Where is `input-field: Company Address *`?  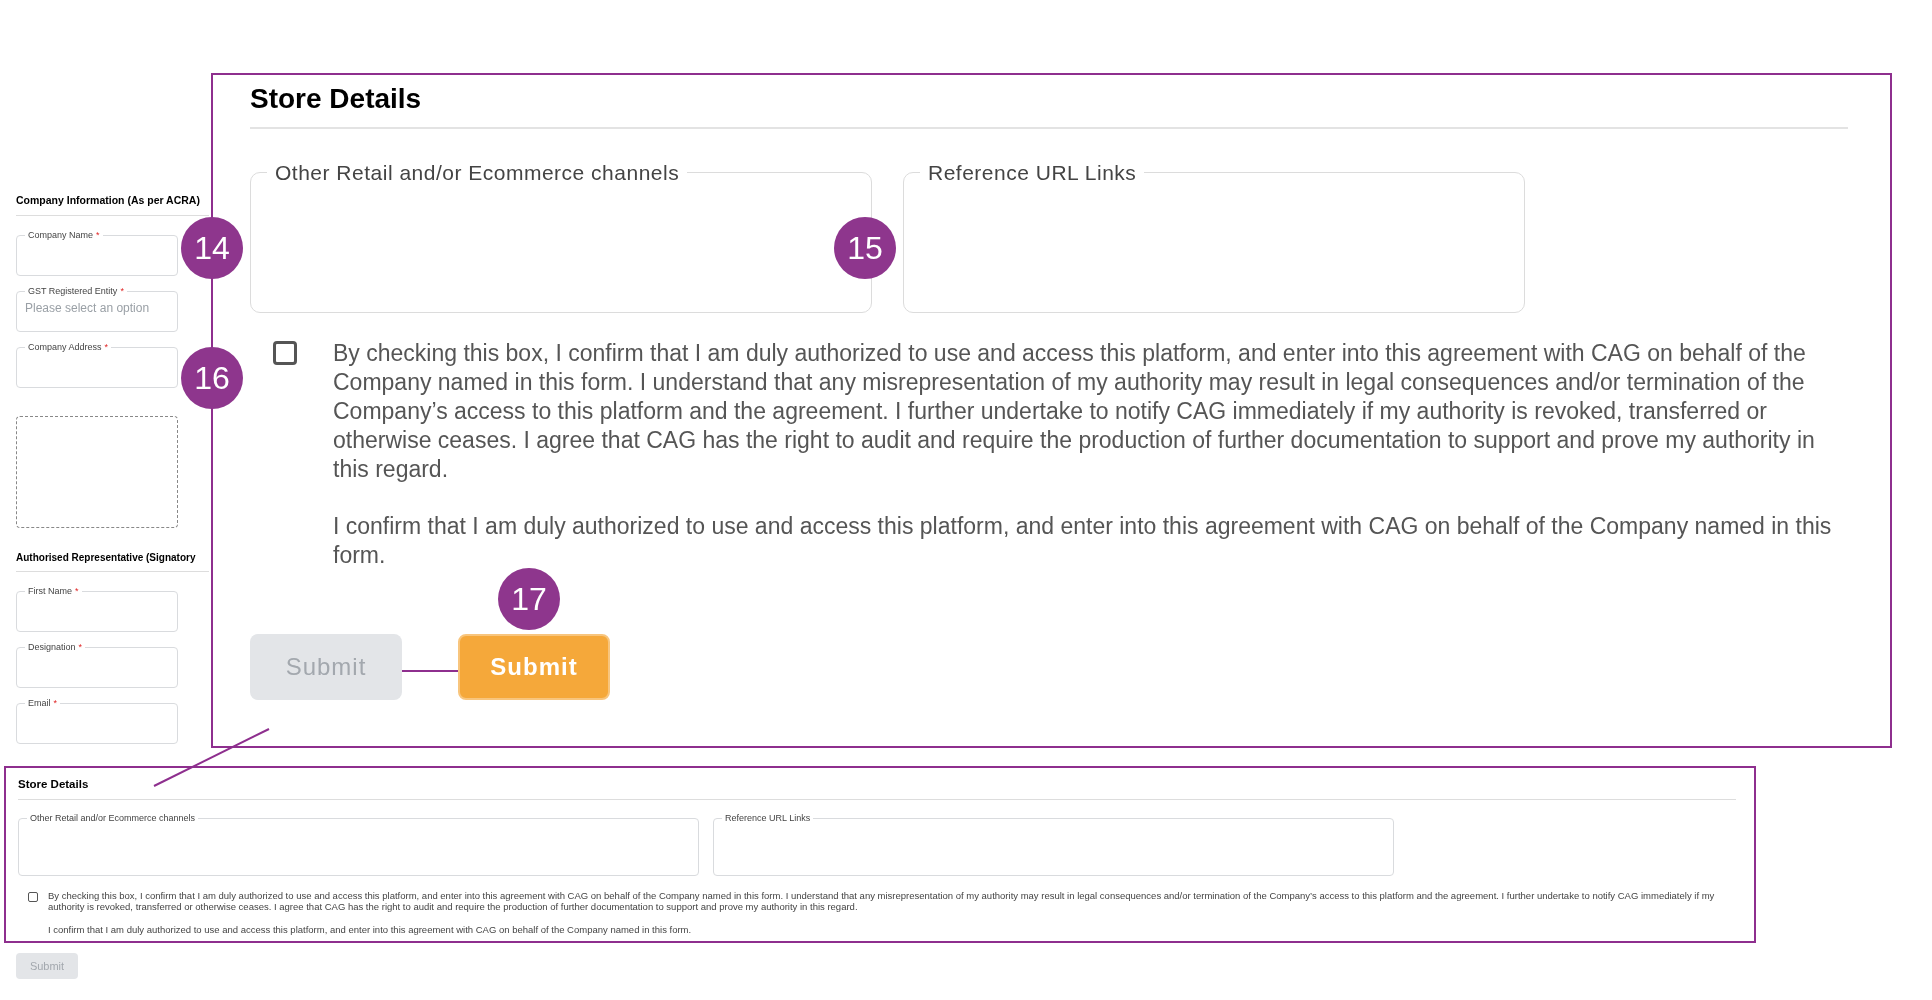 input-field: Company Address * is located at coordinates (97, 364).